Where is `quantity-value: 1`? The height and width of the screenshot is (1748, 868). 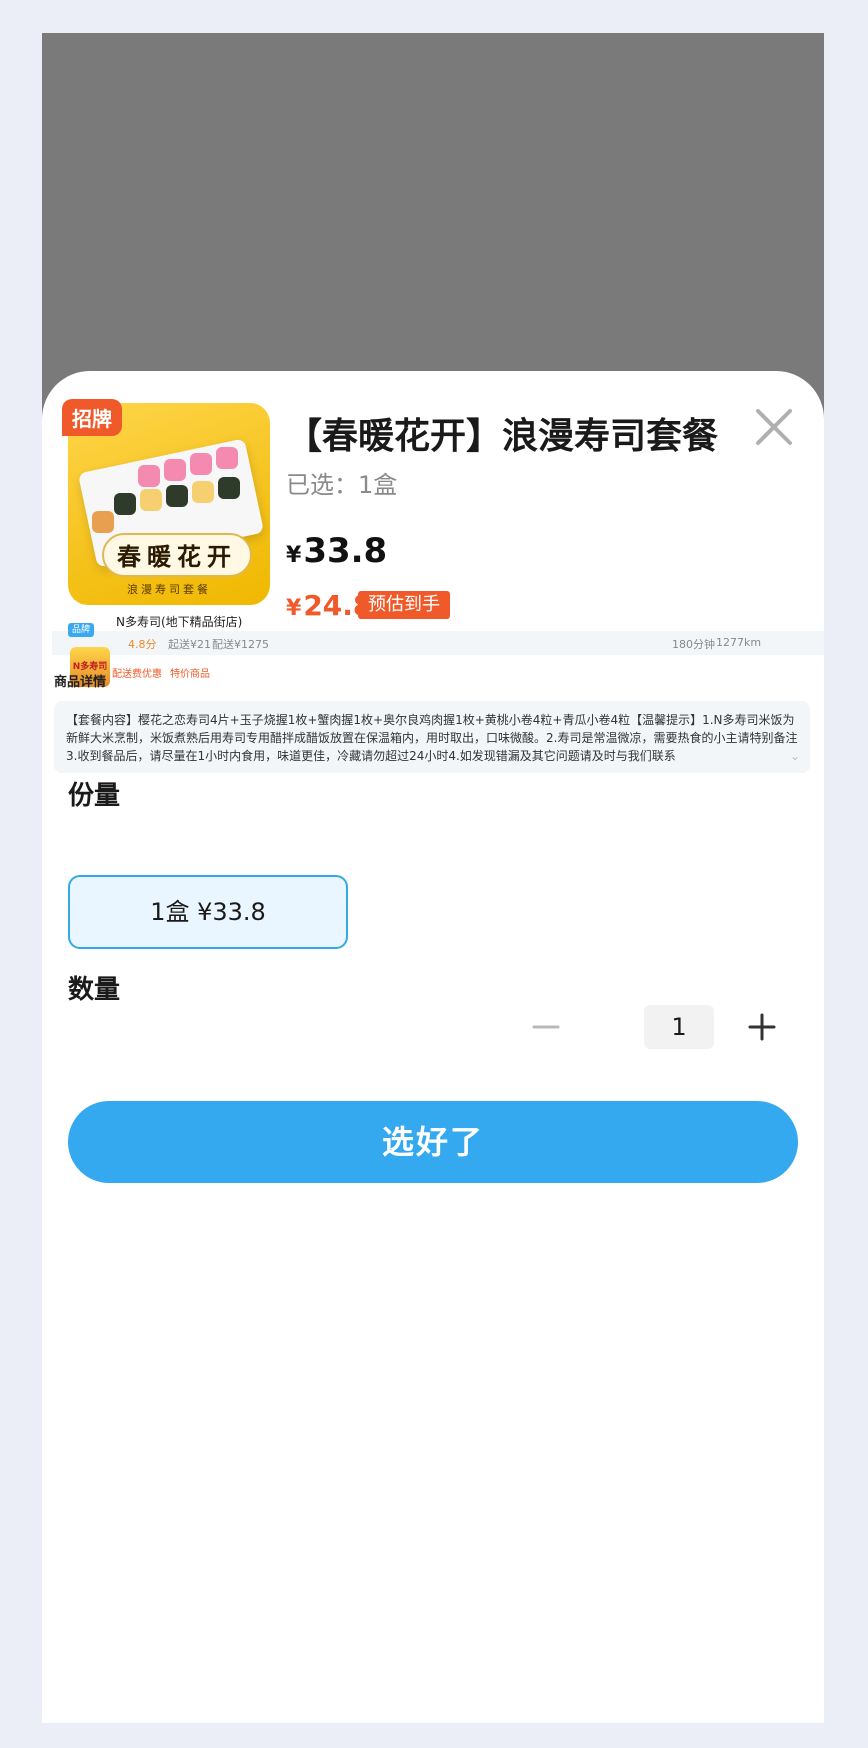 quantity-value: 1 is located at coordinates (679, 1027).